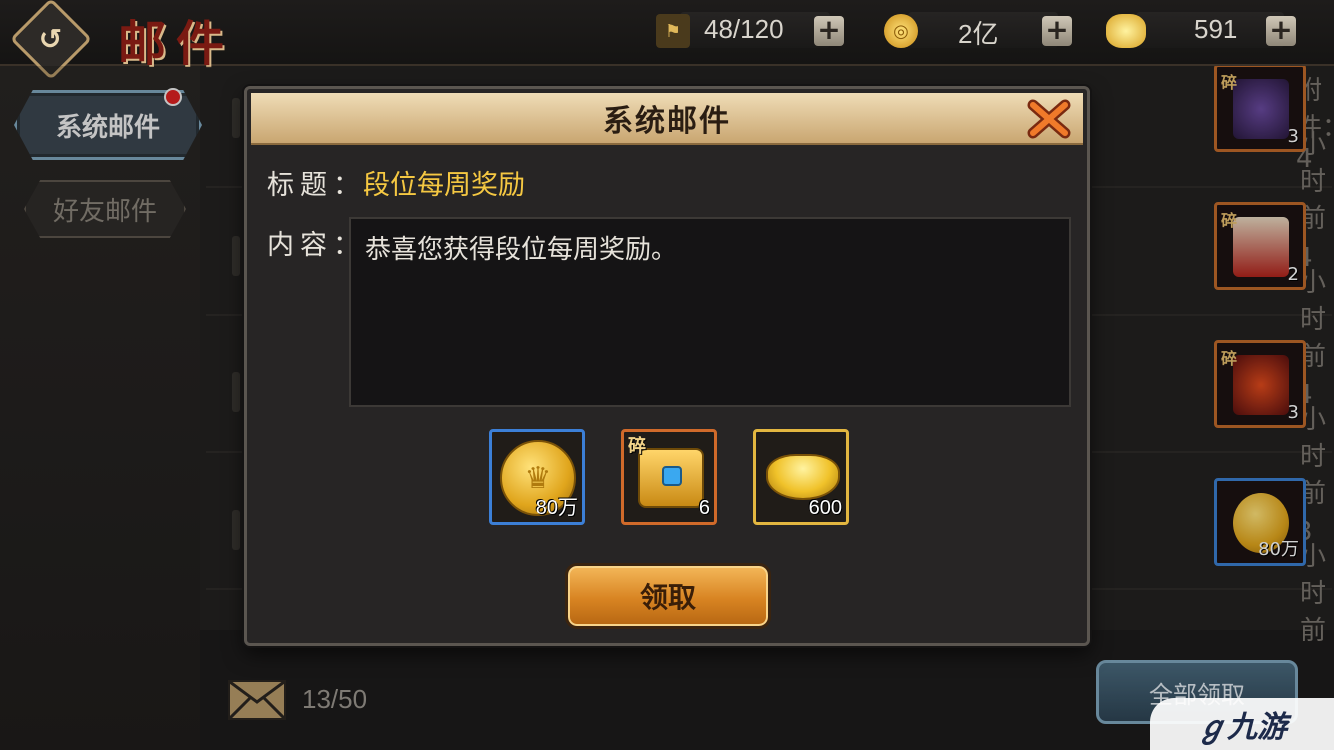 The height and width of the screenshot is (750, 1334). I want to click on mail-subject: 段位每周奖励, so click(444, 185).